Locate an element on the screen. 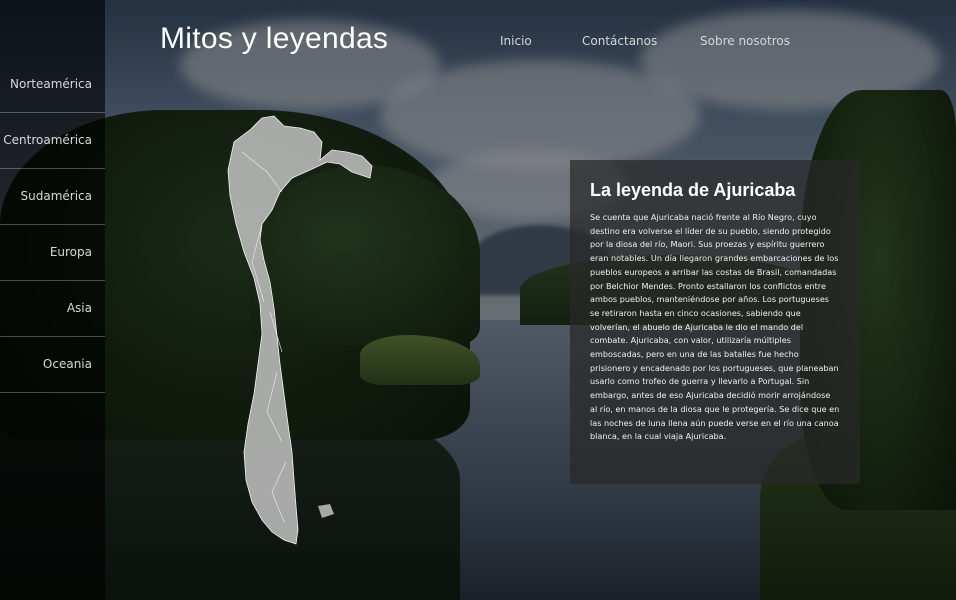  map-island is located at coordinates (326, 511).